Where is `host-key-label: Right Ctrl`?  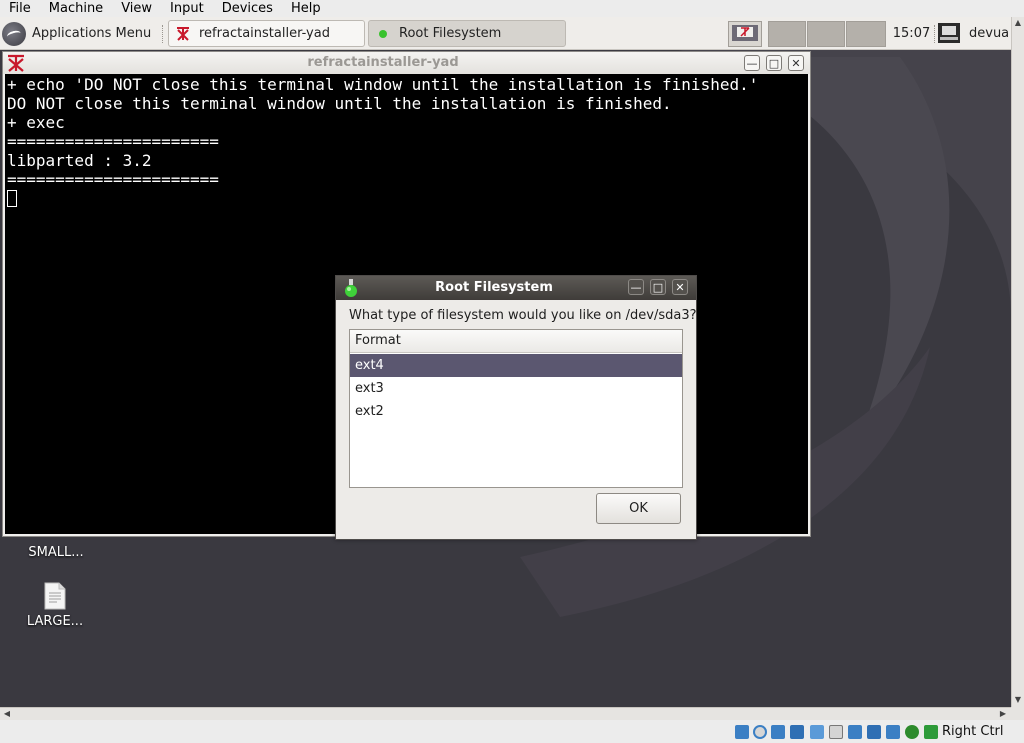
host-key-label: Right Ctrl is located at coordinates (973, 731).